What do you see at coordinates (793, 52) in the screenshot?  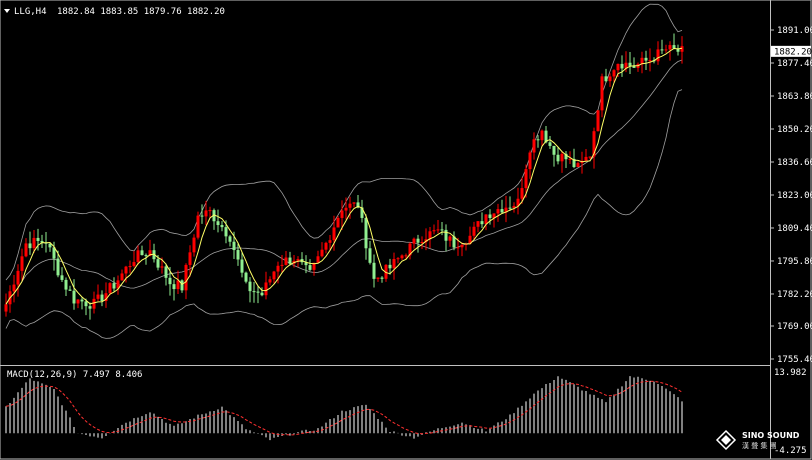 I see `current-price-label: 1882.20` at bounding box center [793, 52].